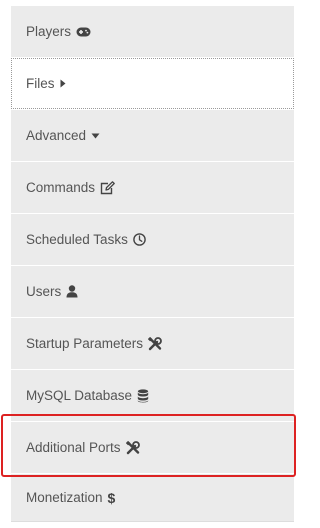 Image resolution: width=320 pixels, height=528 pixels. Describe the element at coordinates (77, 239) in the screenshot. I see `menu-item-label: Scheduled Tasks` at that location.